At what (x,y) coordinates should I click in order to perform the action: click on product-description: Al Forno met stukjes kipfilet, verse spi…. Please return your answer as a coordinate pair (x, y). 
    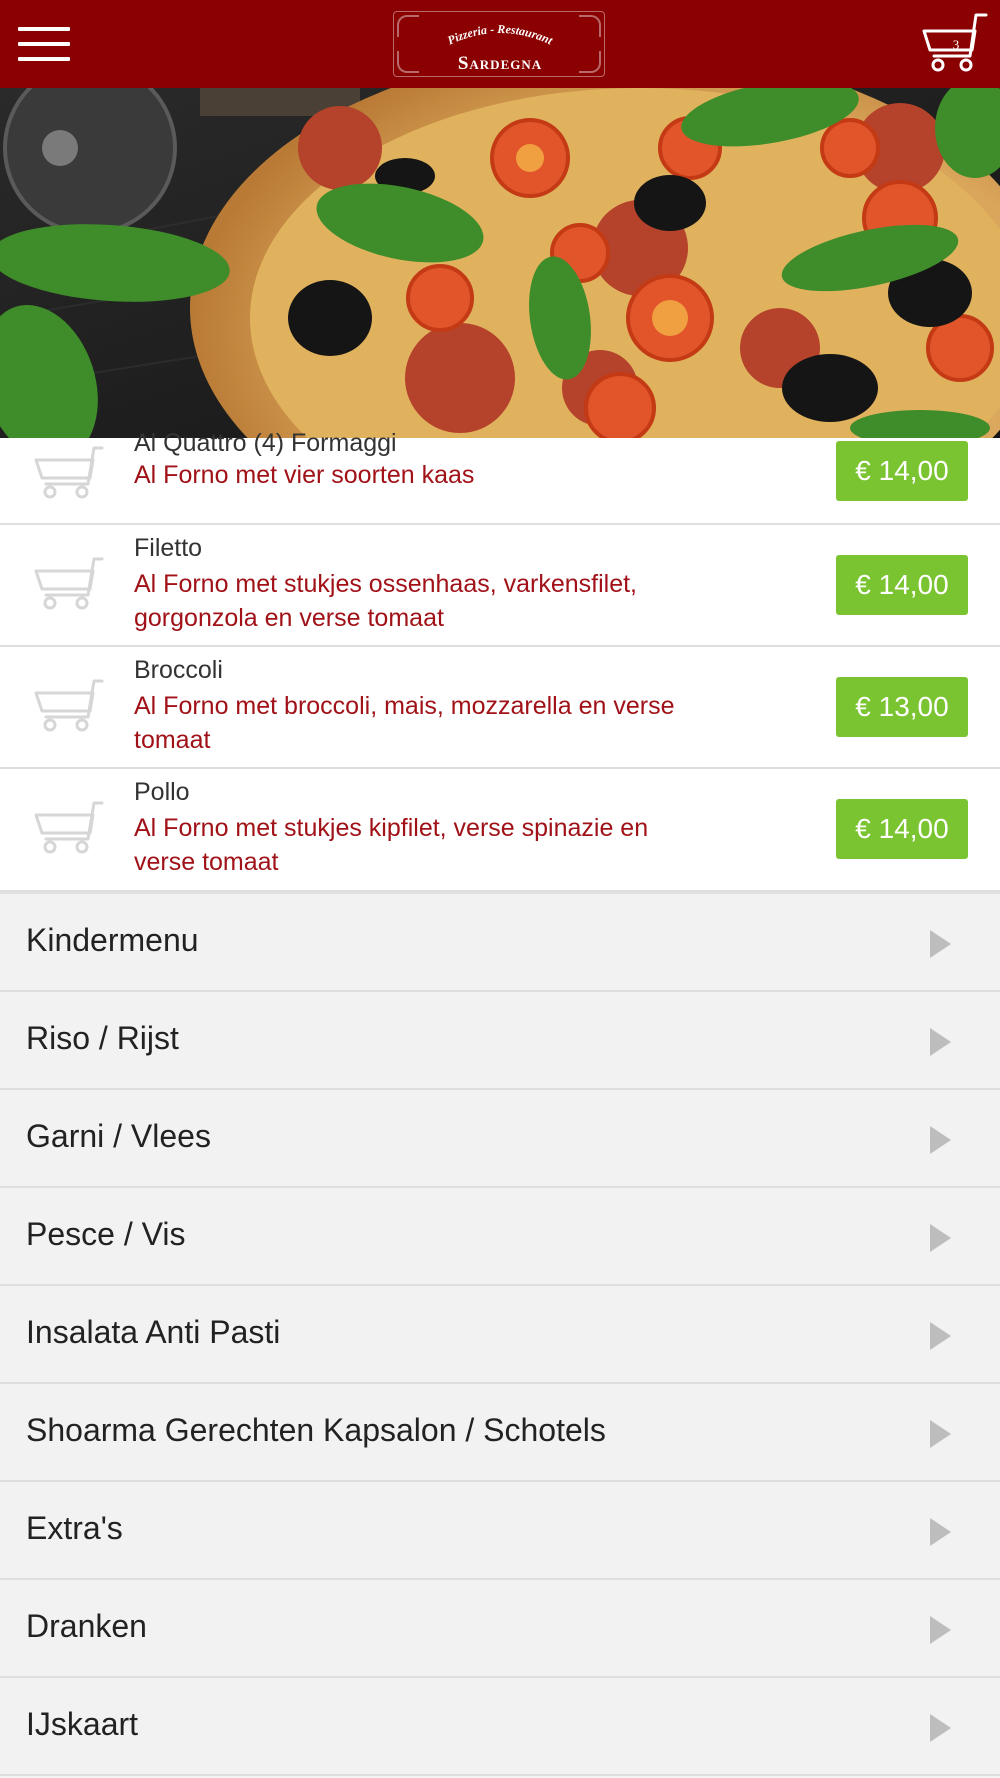
    Looking at the image, I should click on (391, 845).